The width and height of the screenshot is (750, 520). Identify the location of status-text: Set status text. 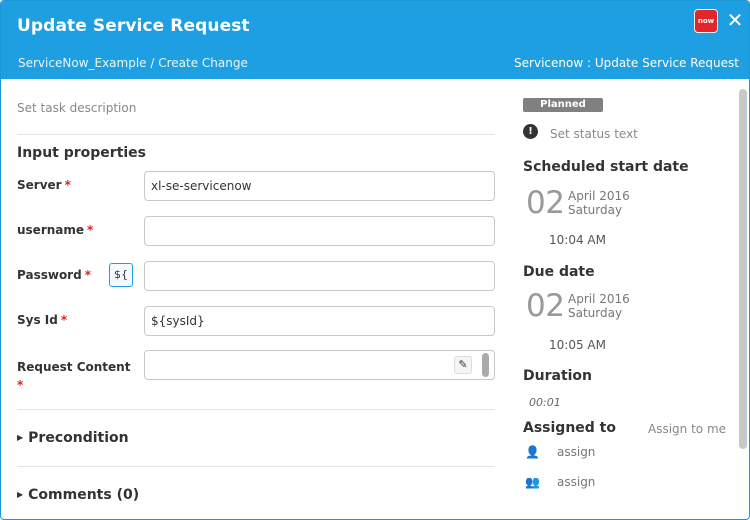
(594, 134).